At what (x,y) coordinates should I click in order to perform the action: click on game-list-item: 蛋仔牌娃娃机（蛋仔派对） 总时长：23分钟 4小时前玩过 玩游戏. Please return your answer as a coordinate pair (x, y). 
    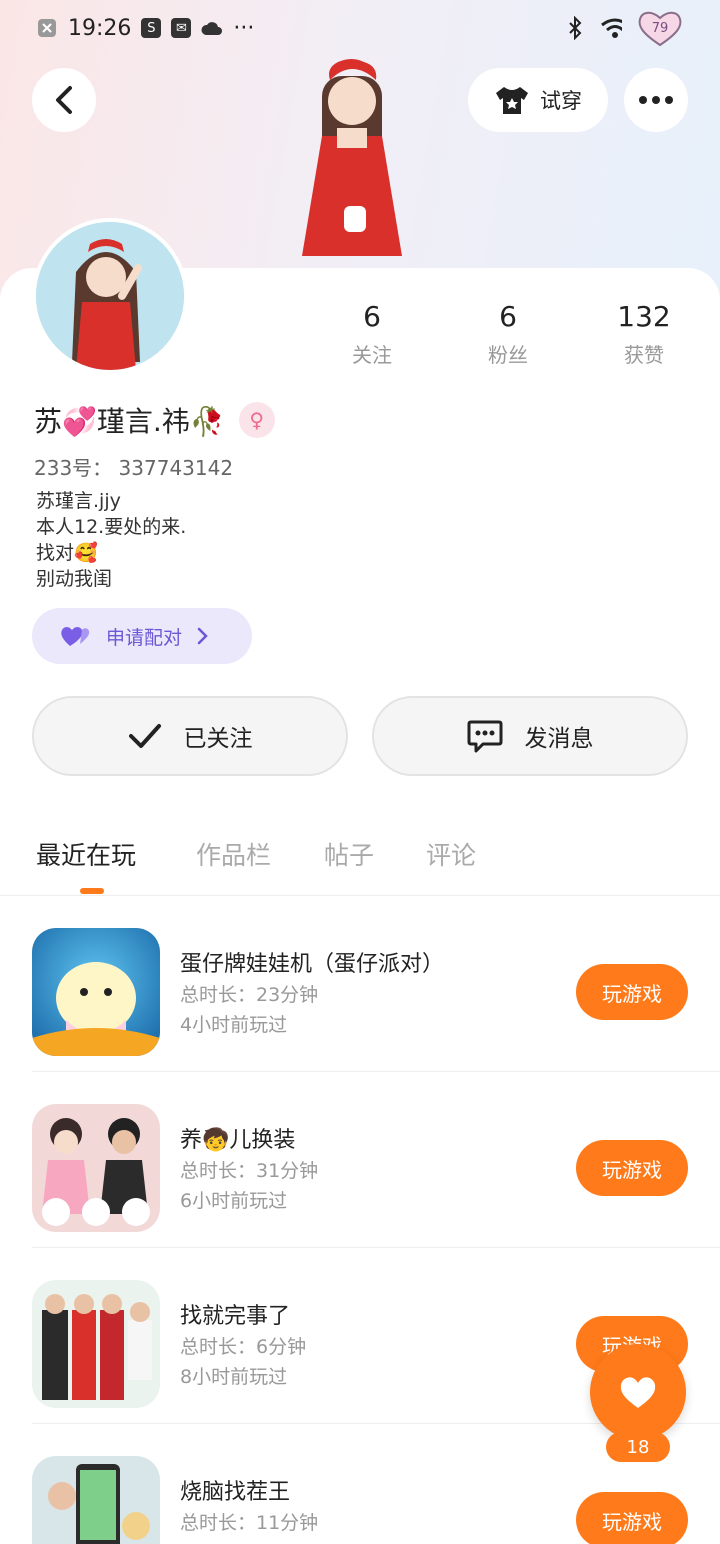
    Looking at the image, I should click on (360, 984).